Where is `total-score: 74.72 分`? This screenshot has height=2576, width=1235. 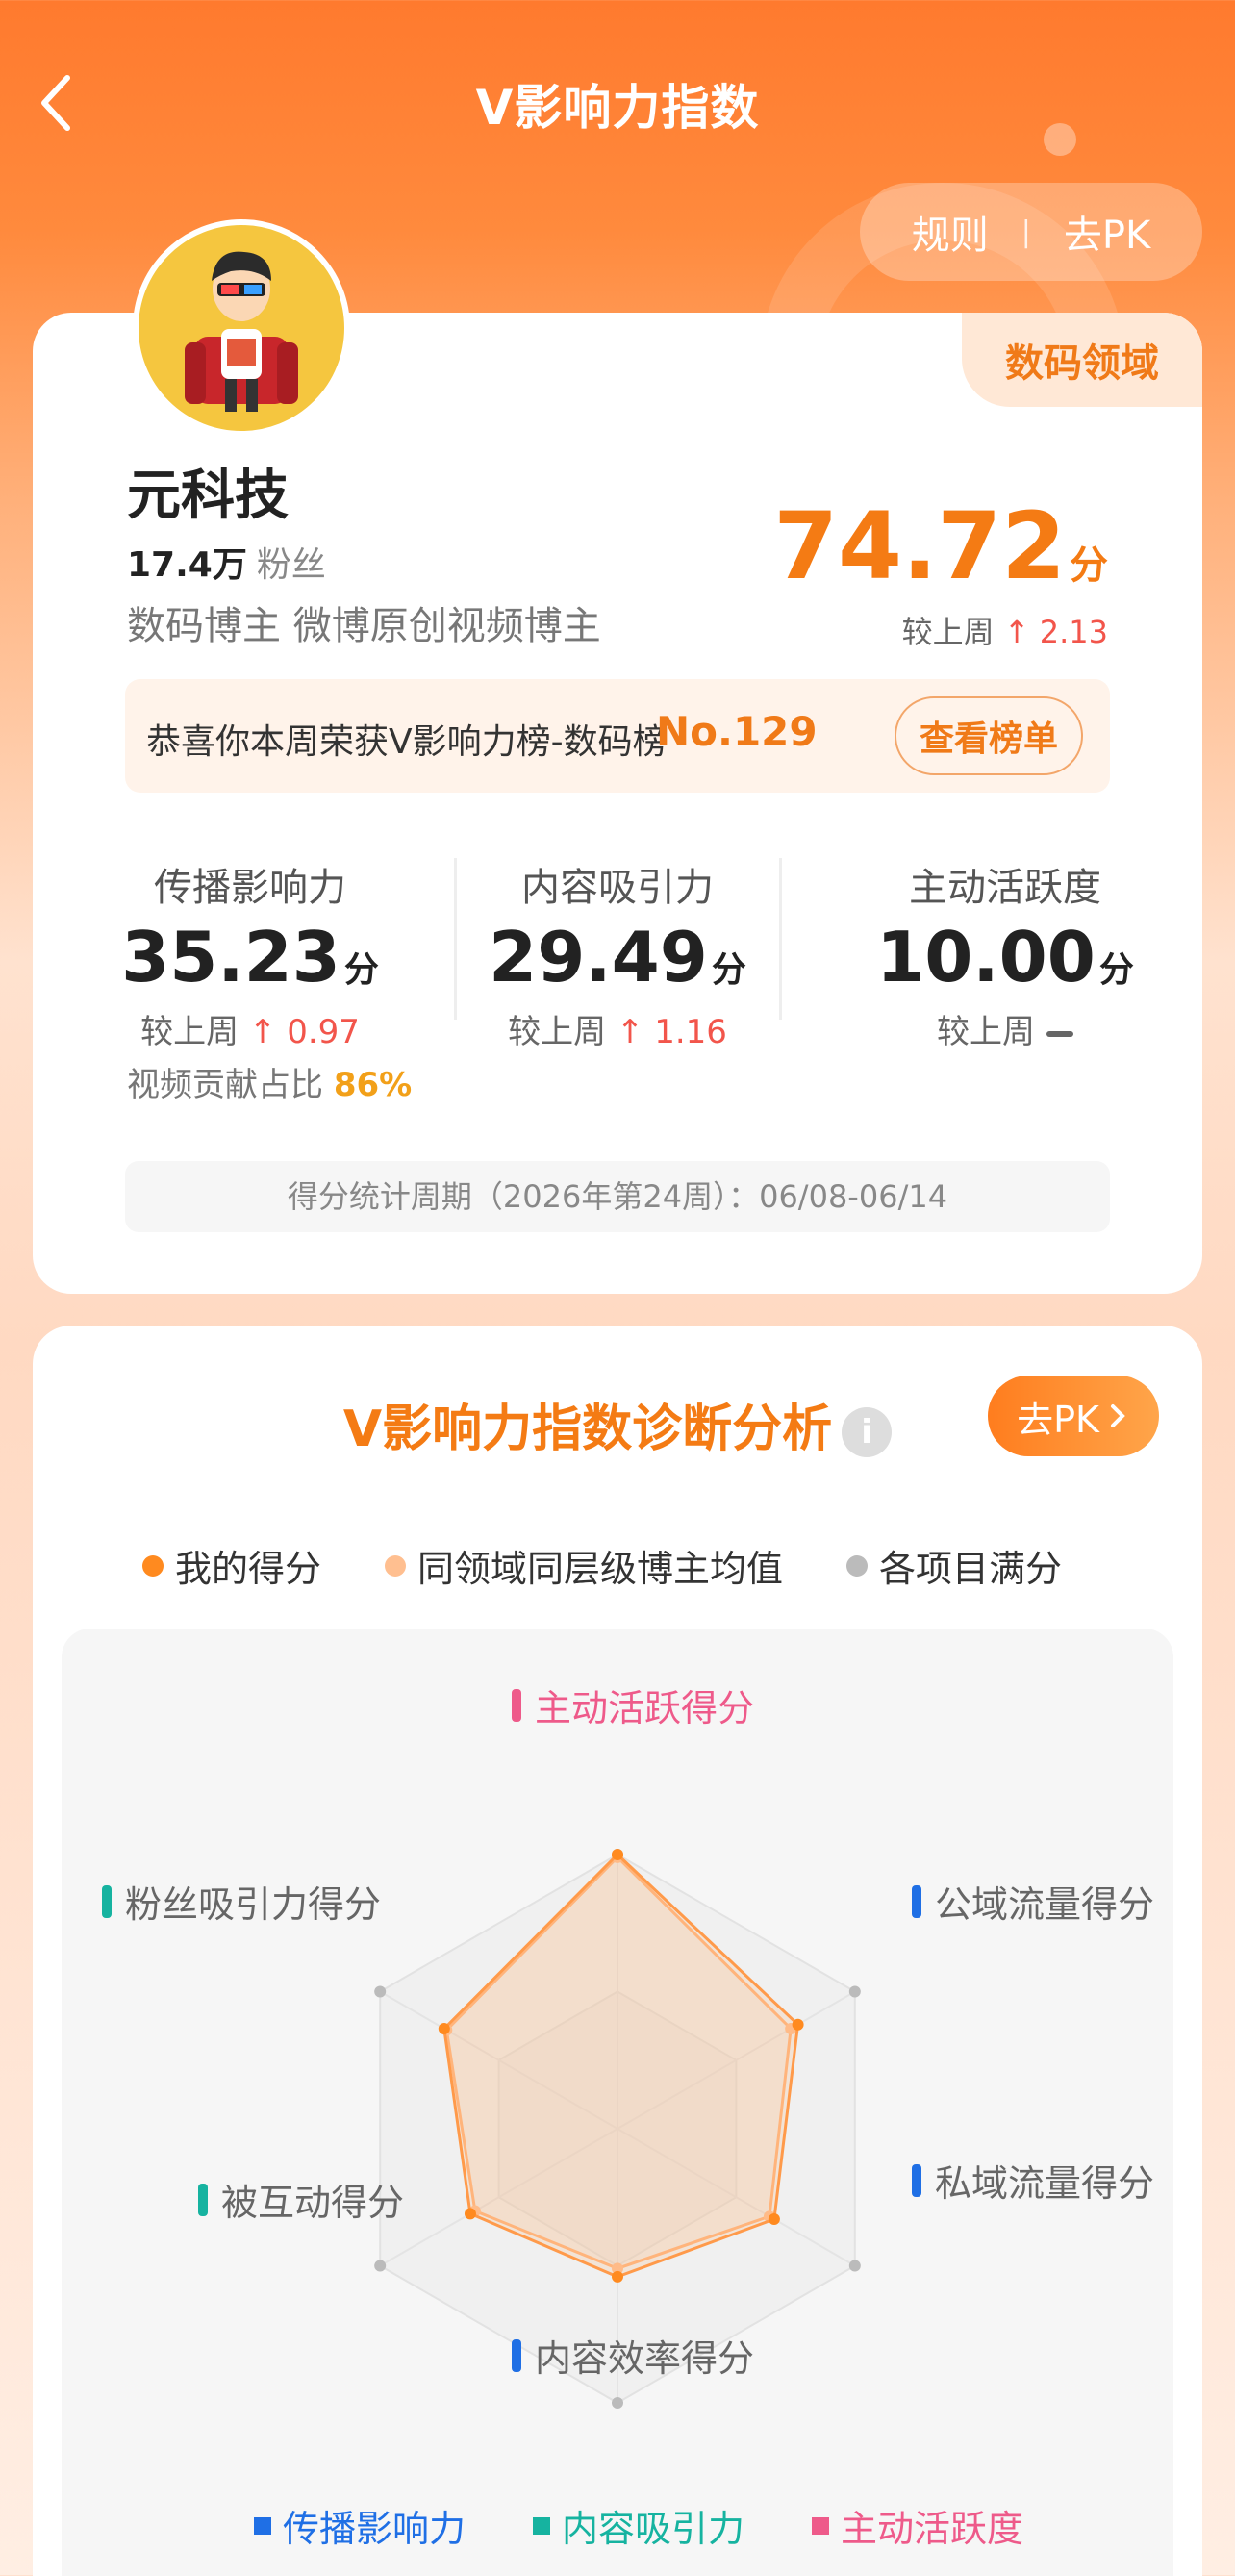
total-score: 74.72 分 is located at coordinates (940, 546).